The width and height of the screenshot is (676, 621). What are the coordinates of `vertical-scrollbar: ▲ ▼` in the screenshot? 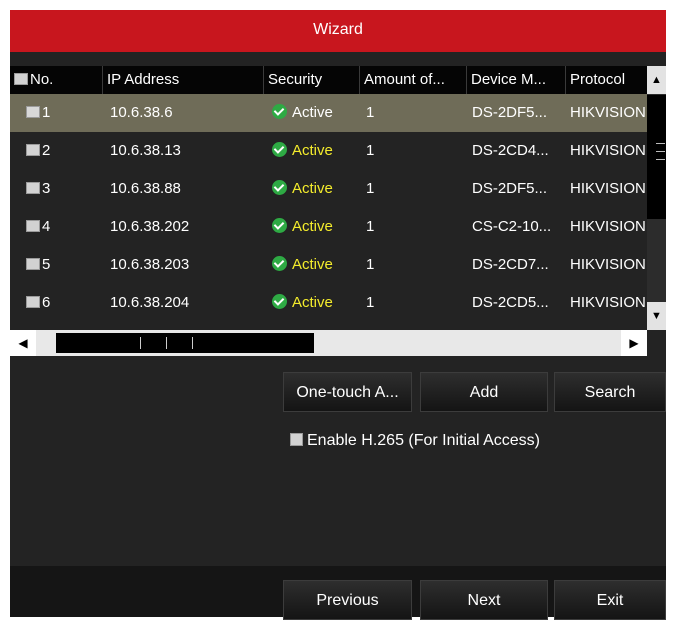 It's located at (656, 198).